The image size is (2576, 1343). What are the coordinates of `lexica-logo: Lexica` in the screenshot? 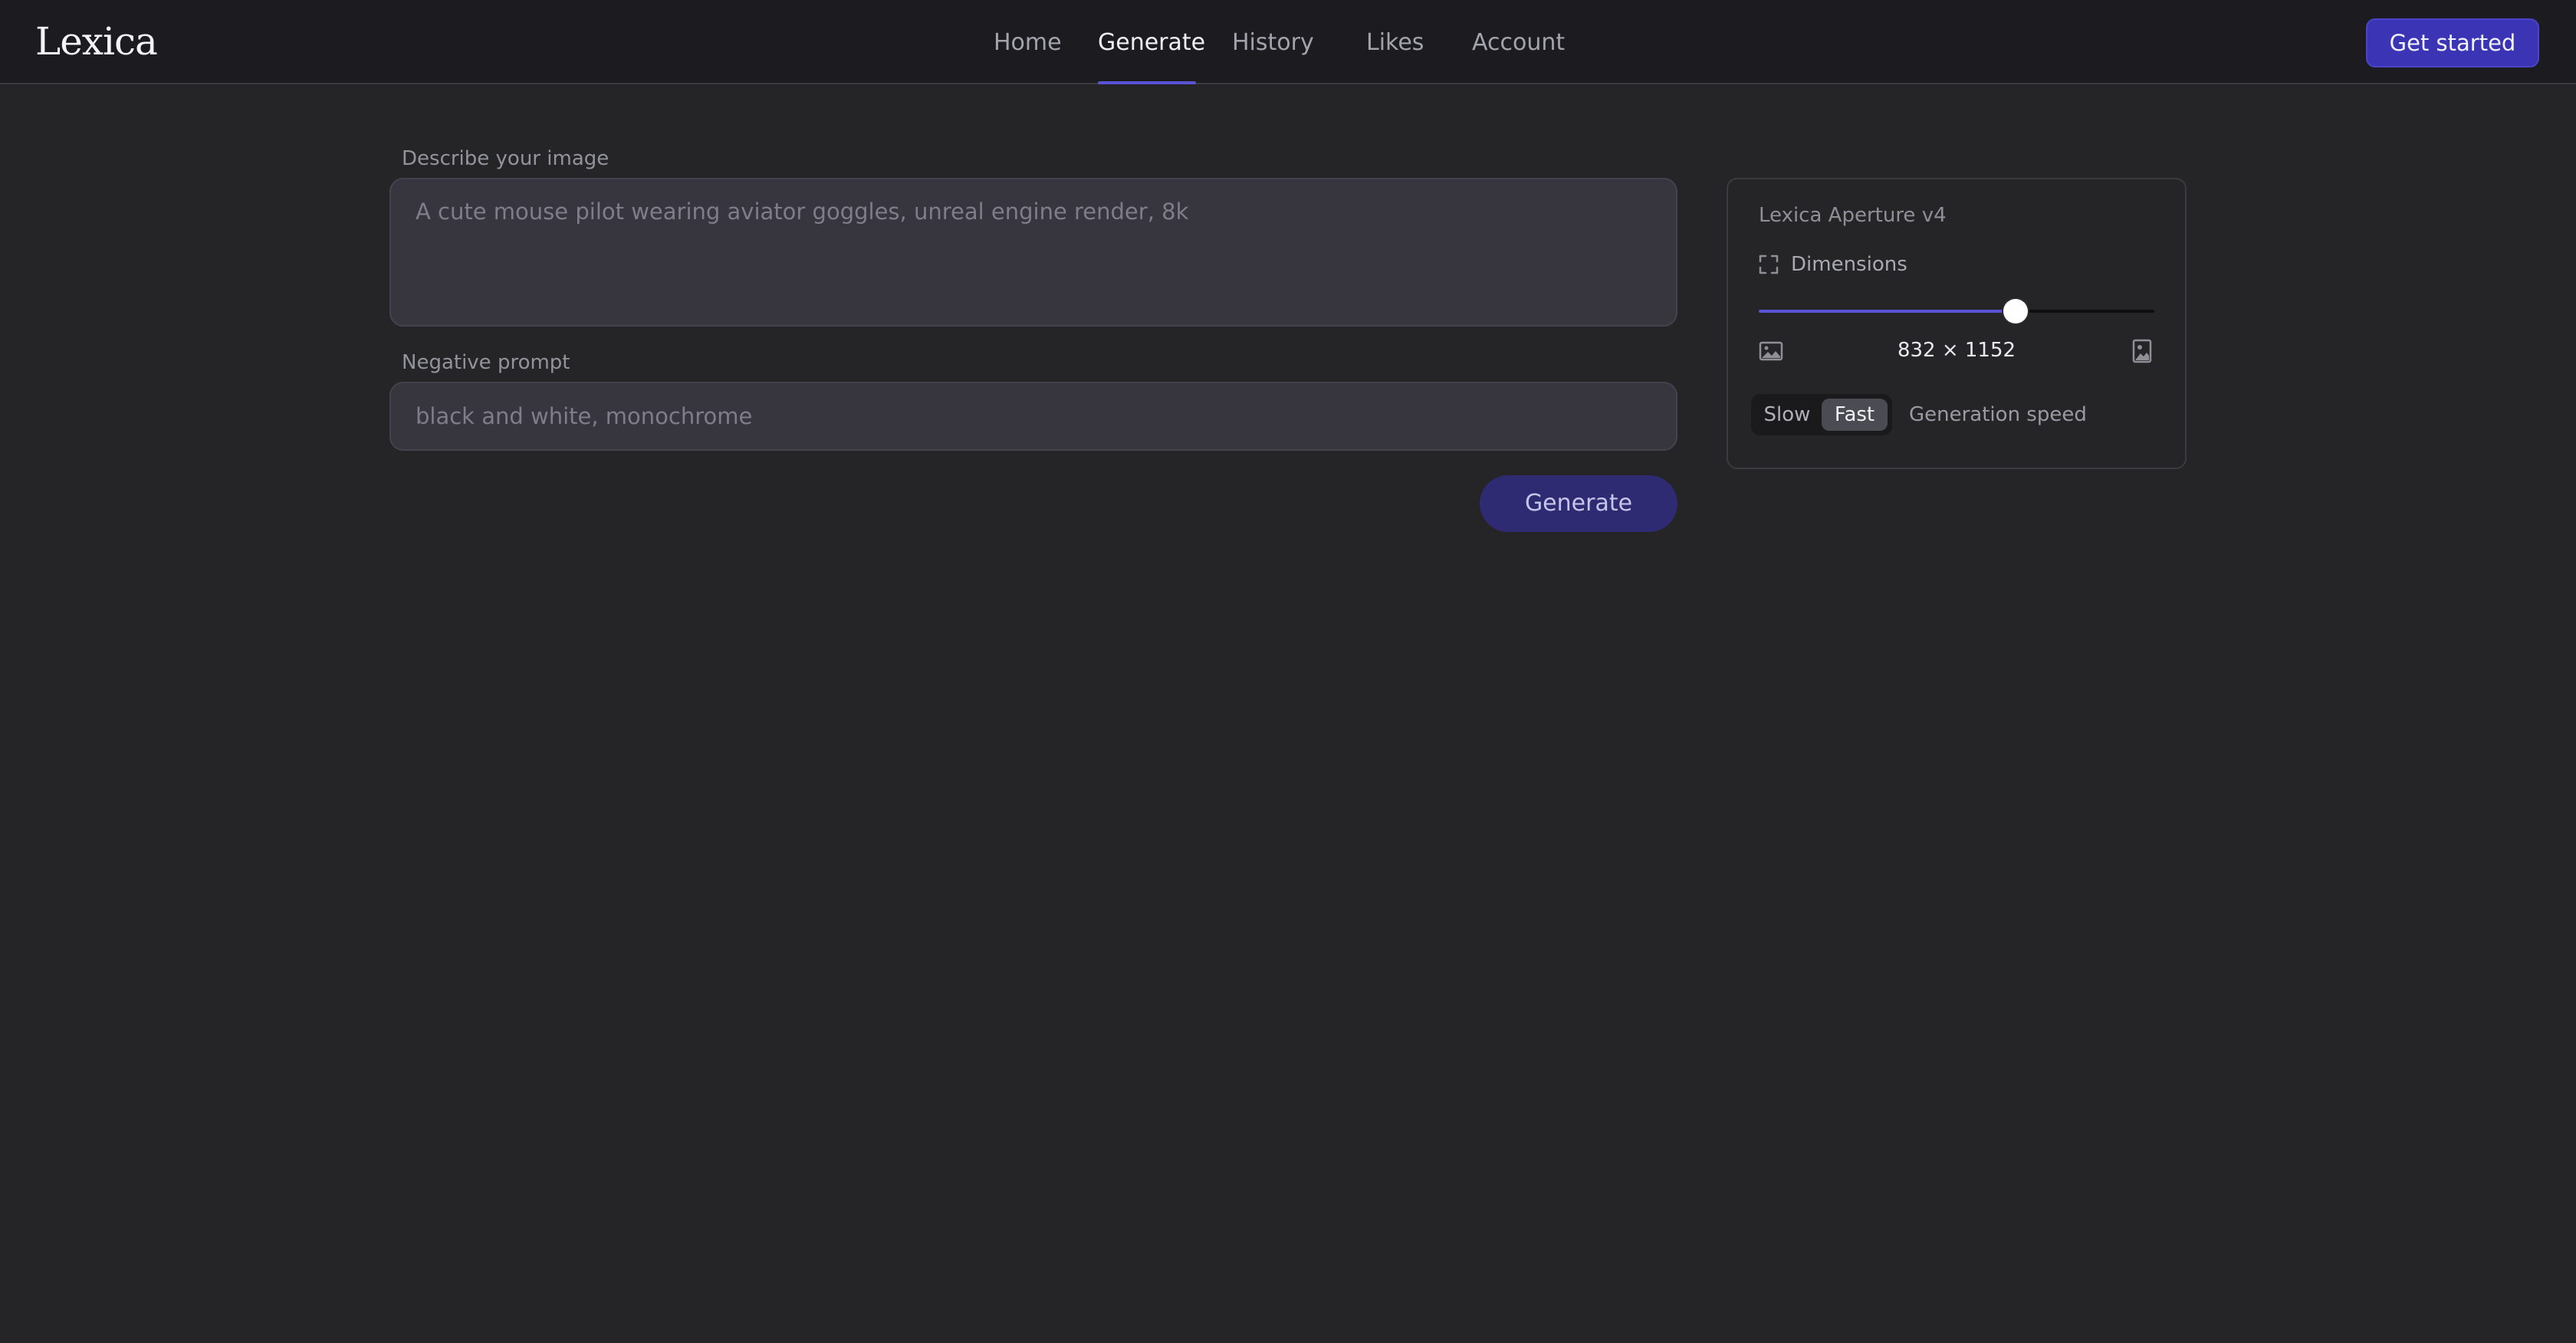 It's located at (97, 41).